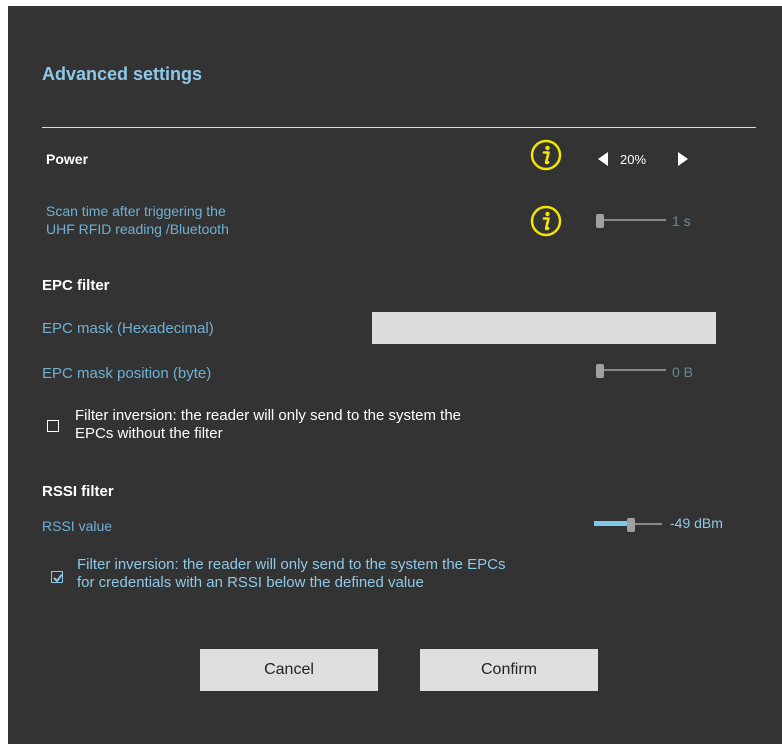 This screenshot has width=782, height=744. What do you see at coordinates (683, 159) in the screenshot?
I see `power-increase-button` at bounding box center [683, 159].